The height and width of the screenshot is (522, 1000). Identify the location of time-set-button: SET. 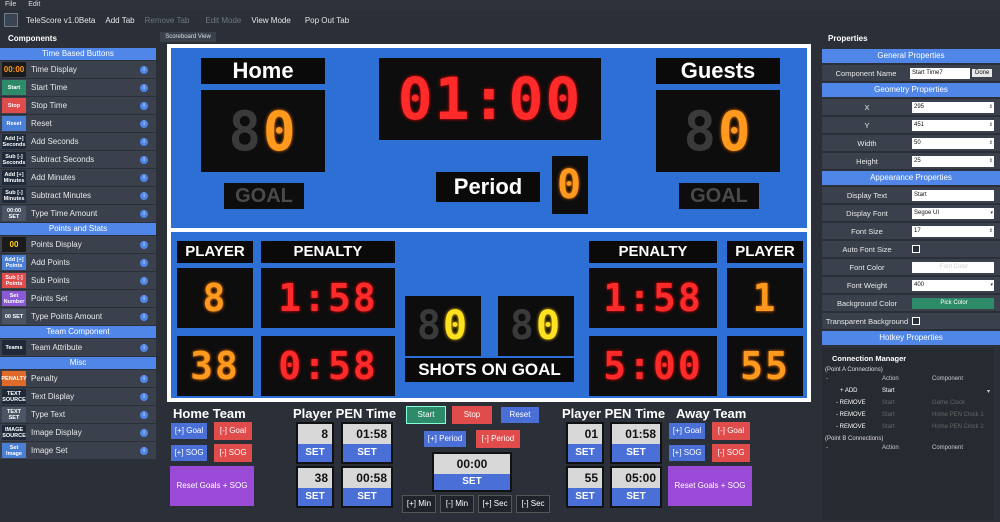
(472, 482).